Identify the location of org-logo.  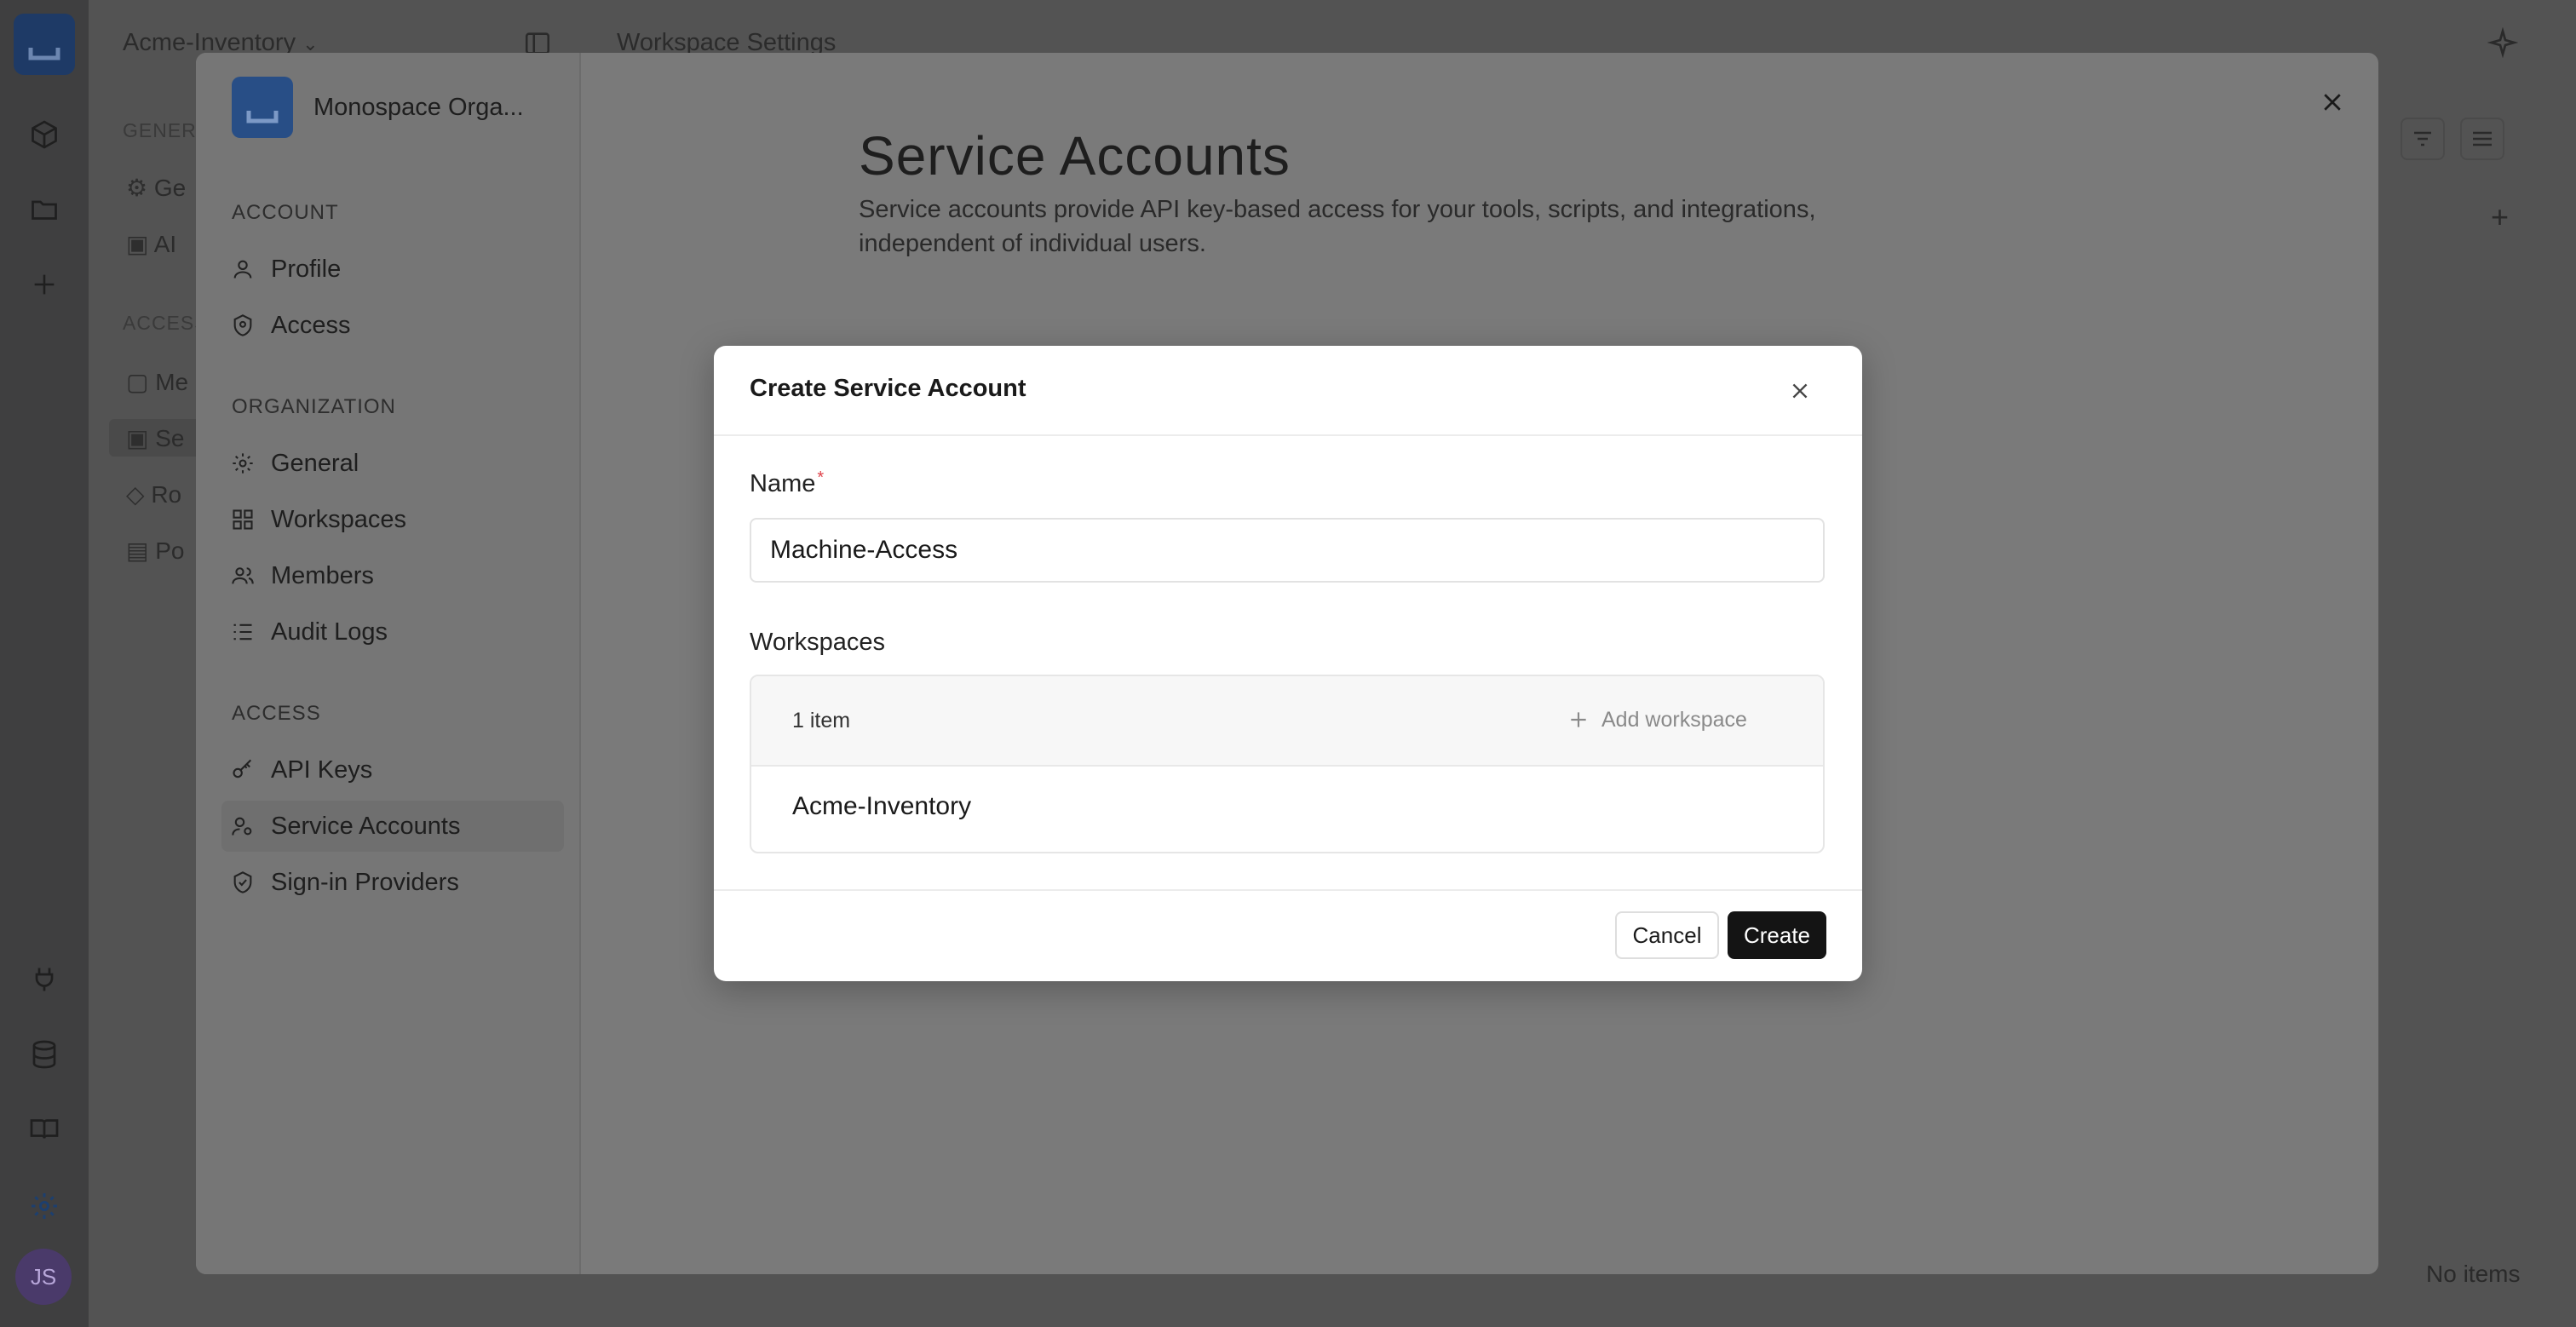
(262, 108).